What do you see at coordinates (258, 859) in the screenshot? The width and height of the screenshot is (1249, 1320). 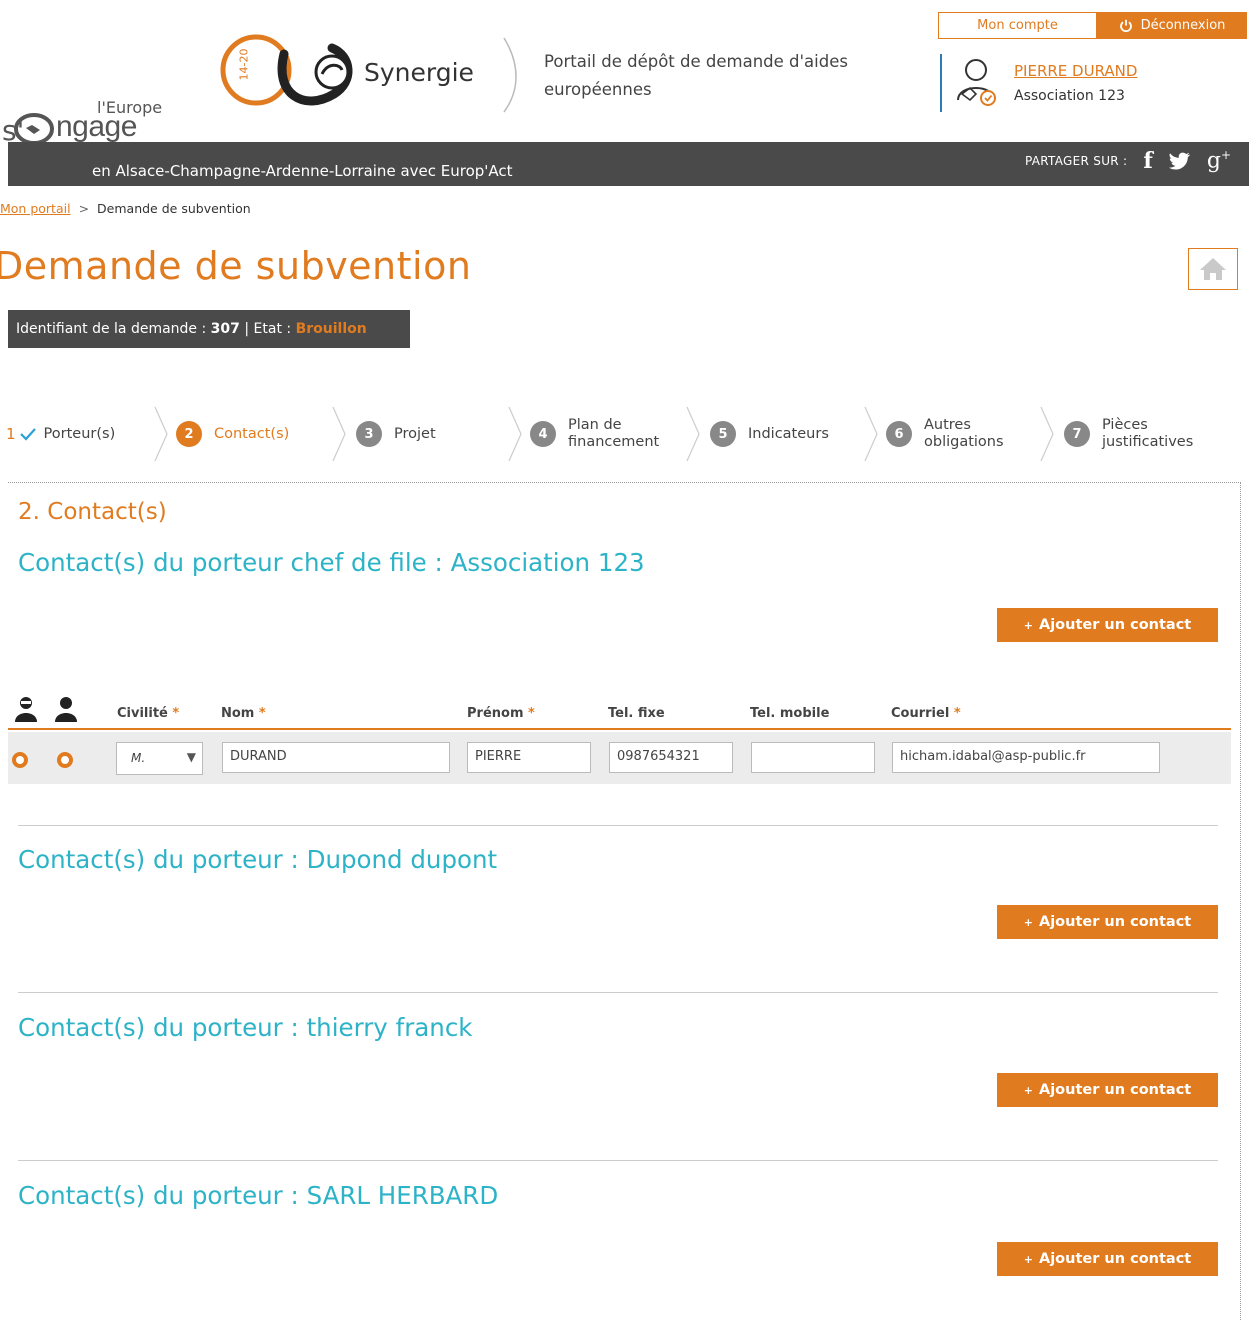 I see `contact-group-title: Contact(s) du porteur : Dupond dupont` at bounding box center [258, 859].